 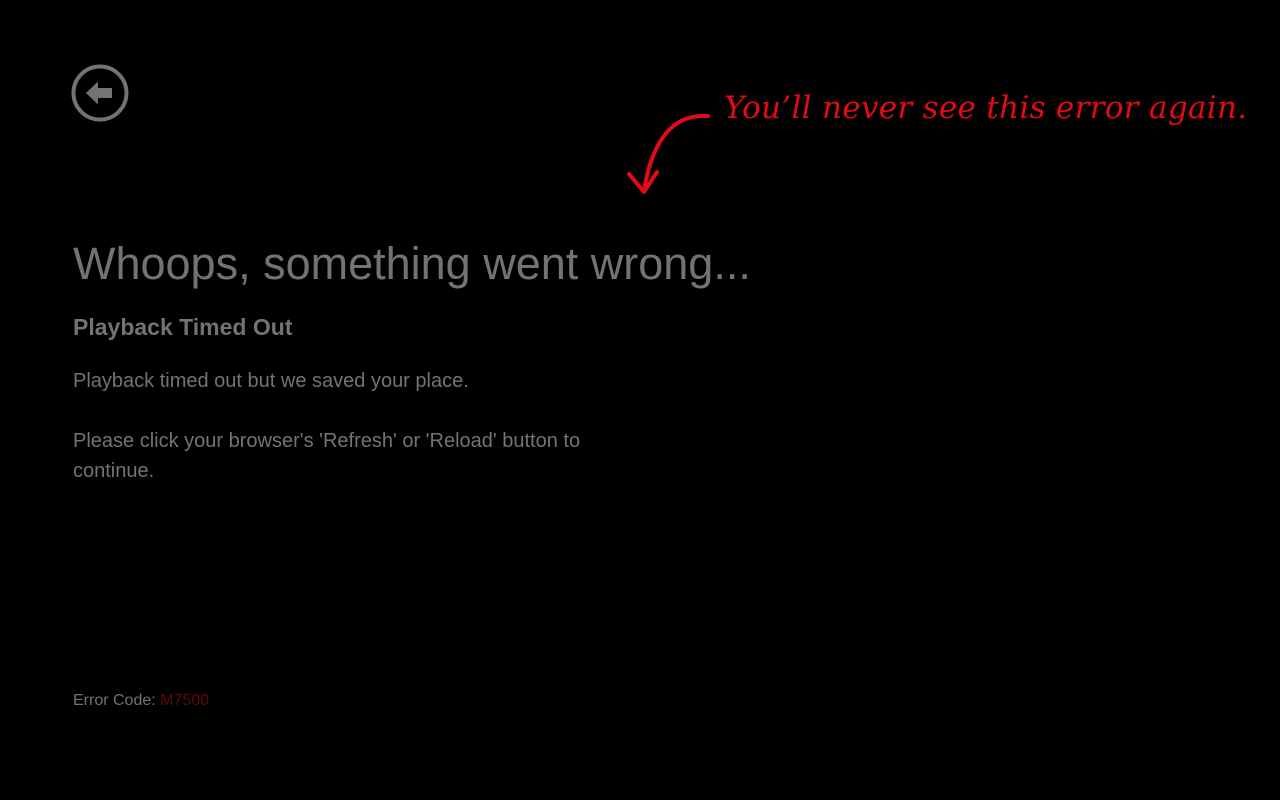 I want to click on annotation-text: You’ll never see this error again., so click(x=986, y=108).